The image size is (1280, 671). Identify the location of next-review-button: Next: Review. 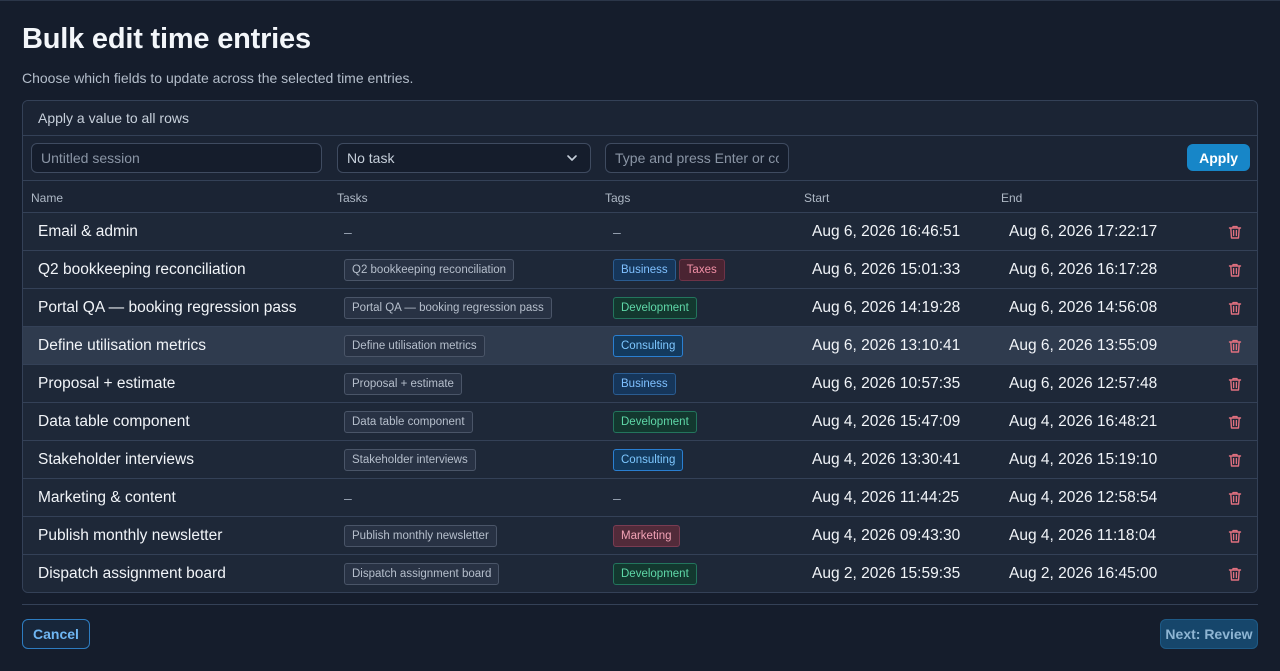
(1209, 634).